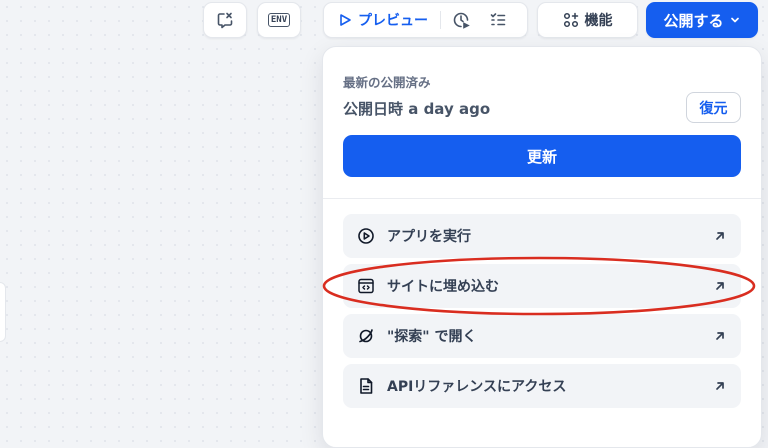 Image resolution: width=768 pixels, height=448 pixels. What do you see at coordinates (570, 20) in the screenshot?
I see `apps-add-icon` at bounding box center [570, 20].